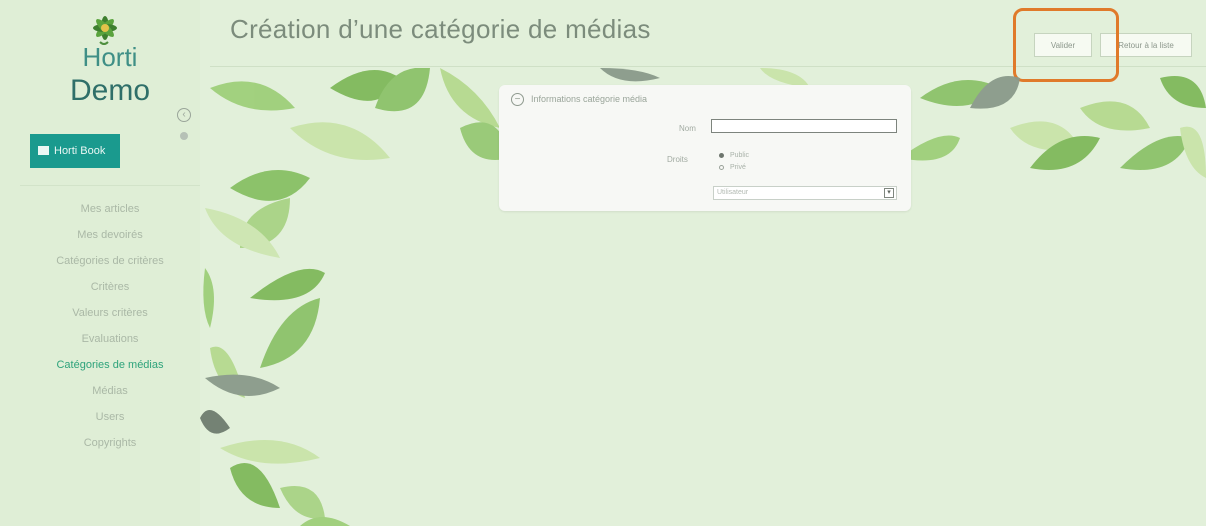 The width and height of the screenshot is (1206, 526). Describe the element at coordinates (687, 128) in the screenshot. I see `nom-label: Nom` at that location.